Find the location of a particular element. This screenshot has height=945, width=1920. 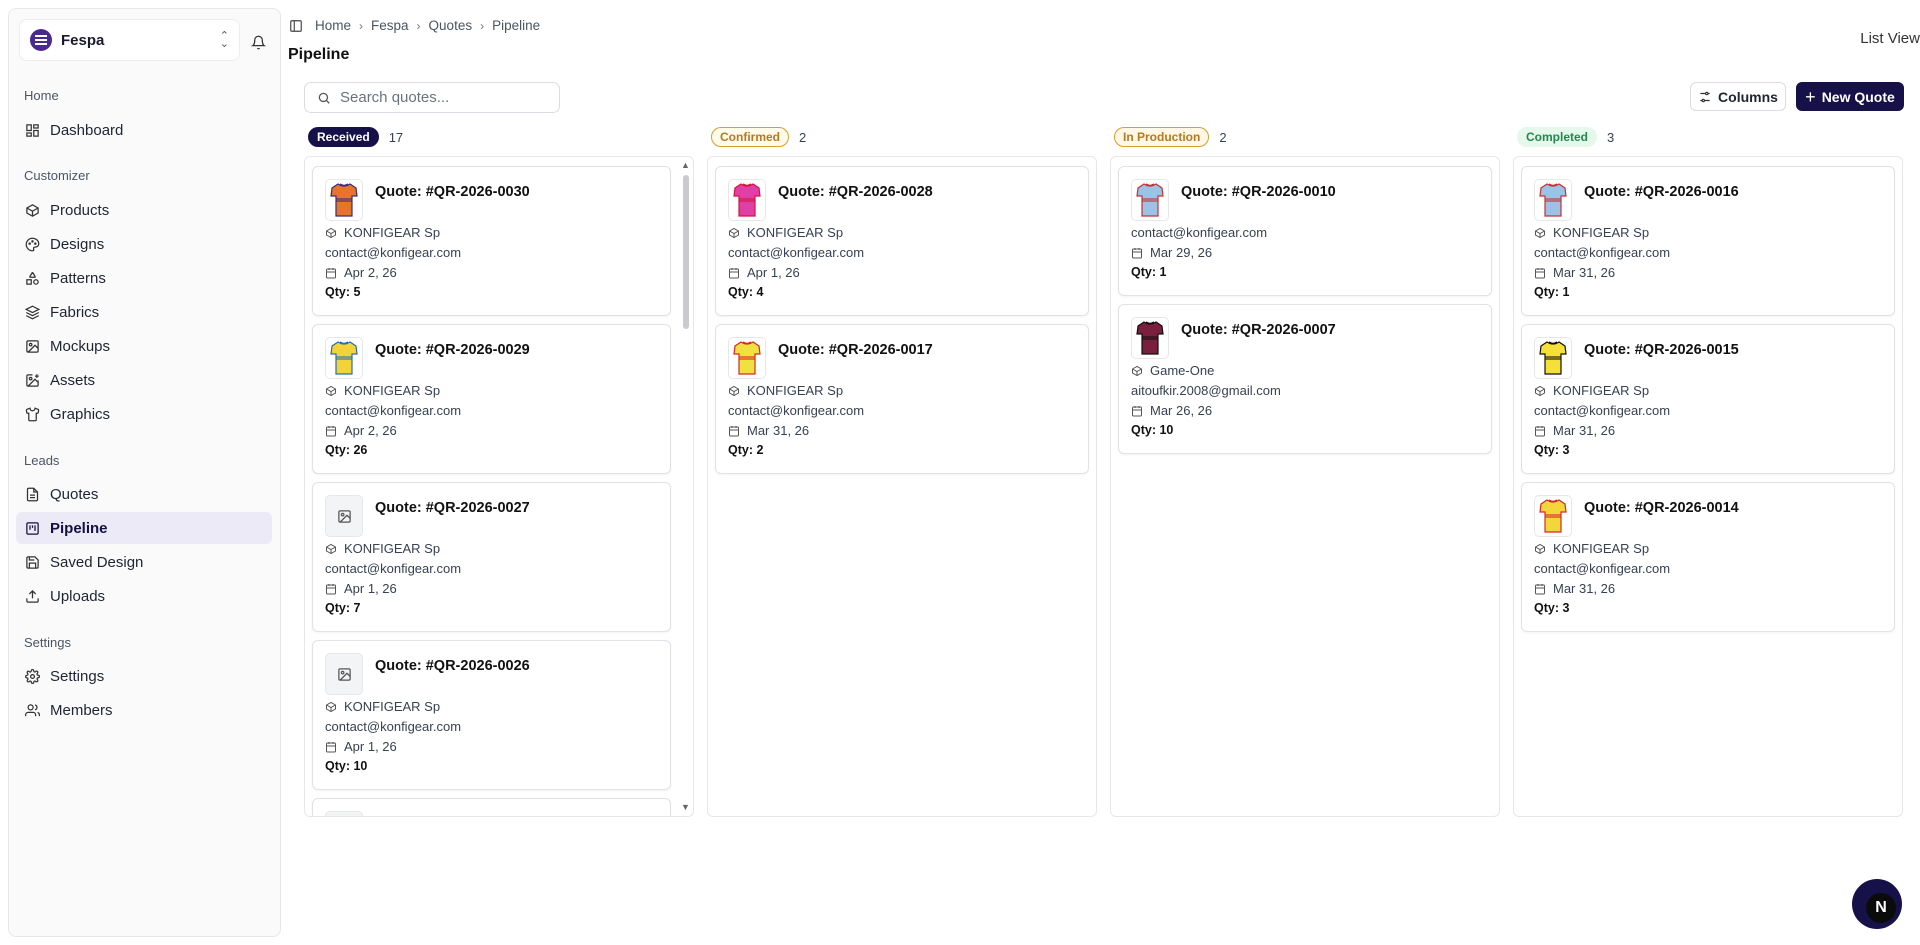

org-switcher: Fespa ⌃ ⌄ is located at coordinates (129, 40).